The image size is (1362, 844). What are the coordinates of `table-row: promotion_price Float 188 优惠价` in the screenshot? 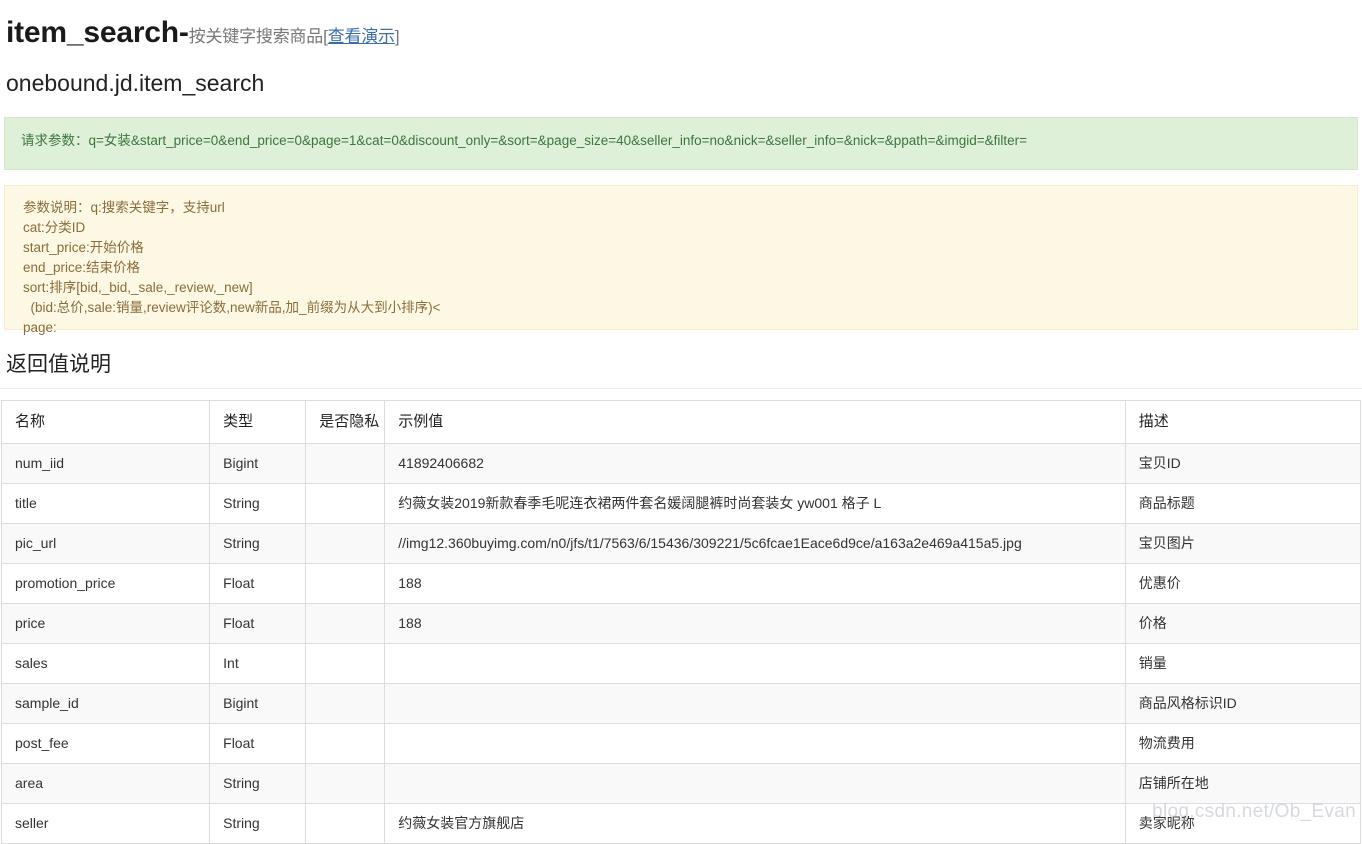 It's located at (681, 583).